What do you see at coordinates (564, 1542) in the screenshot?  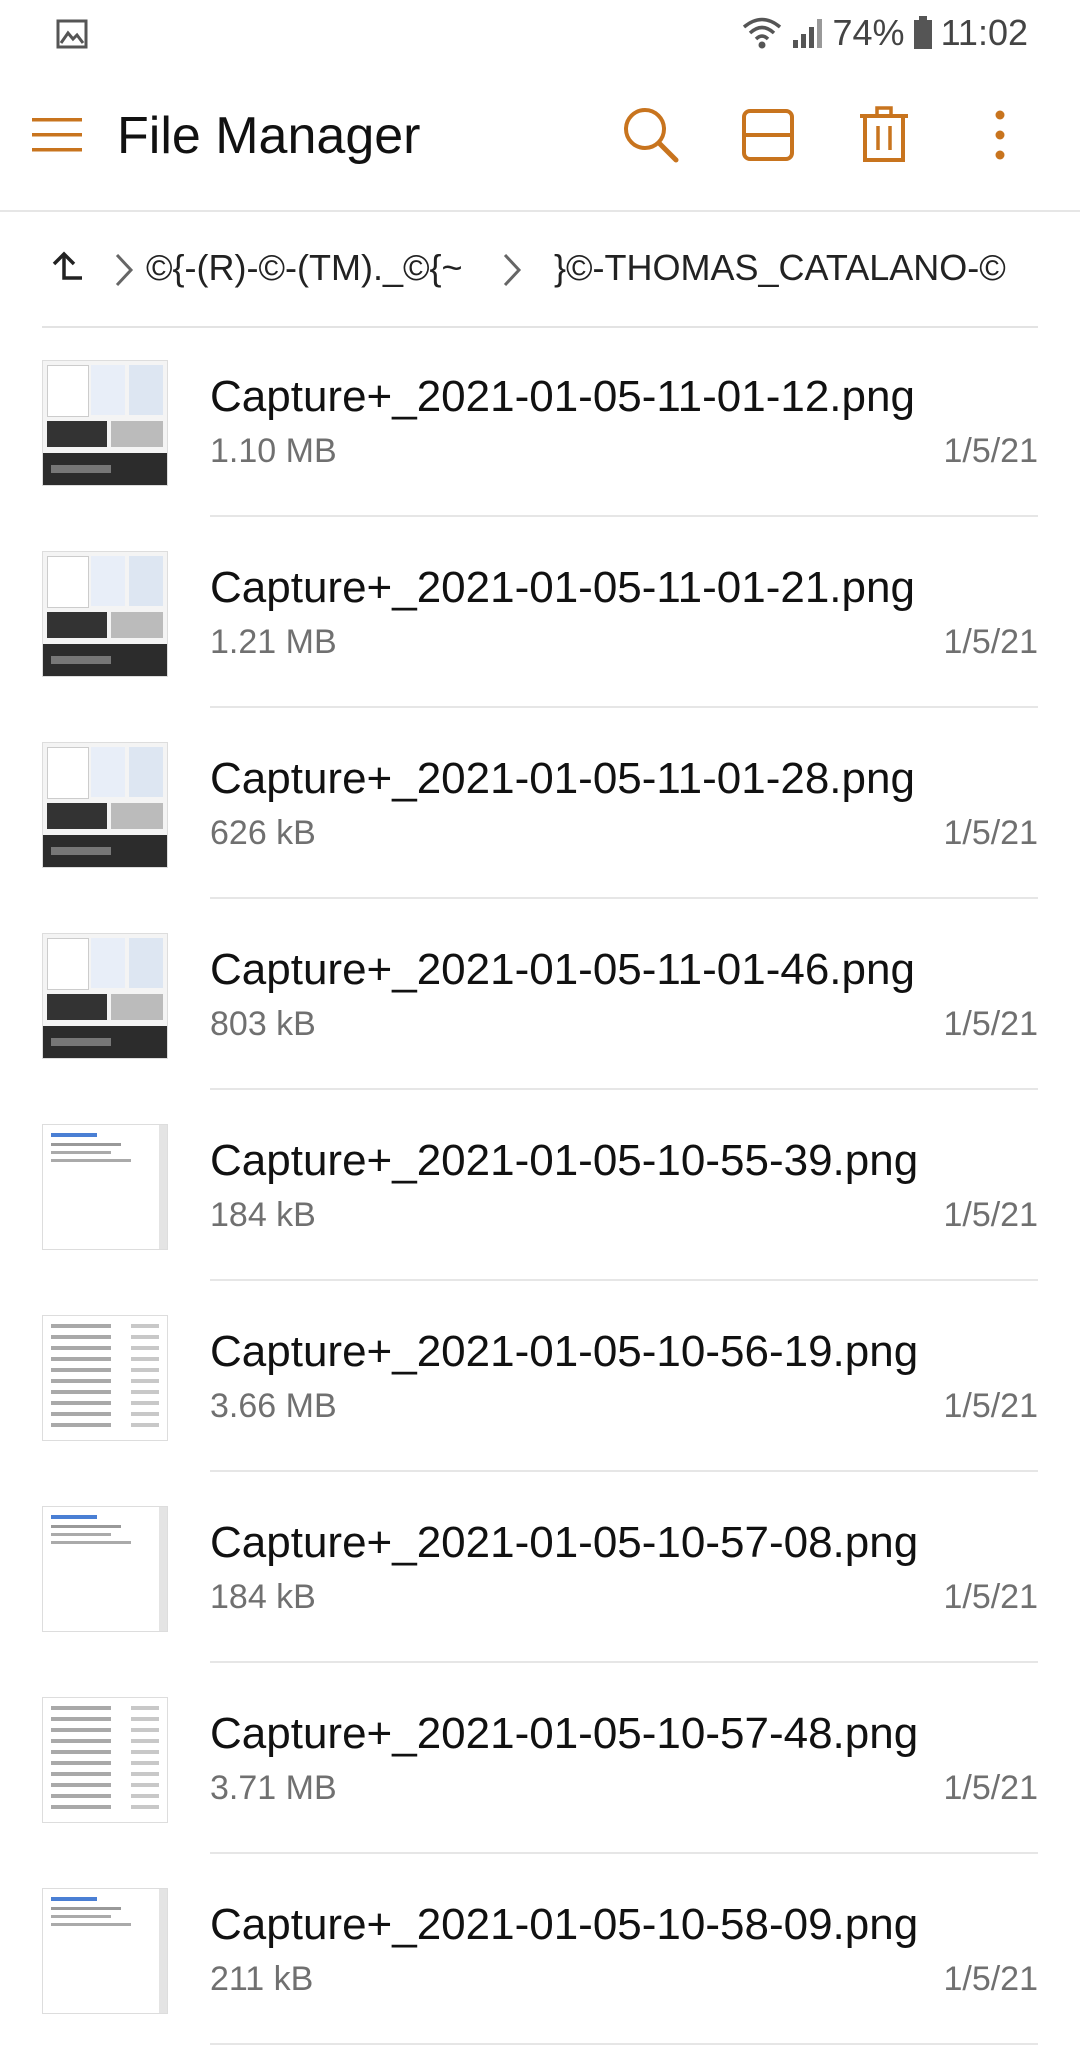 I see `file-name: Capture+_2021-01-05-10-57-08.png` at bounding box center [564, 1542].